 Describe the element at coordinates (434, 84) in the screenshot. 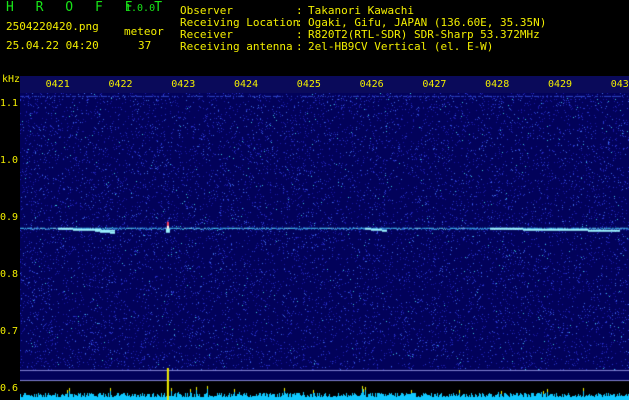

I see `x-tick-label: 0427` at that location.